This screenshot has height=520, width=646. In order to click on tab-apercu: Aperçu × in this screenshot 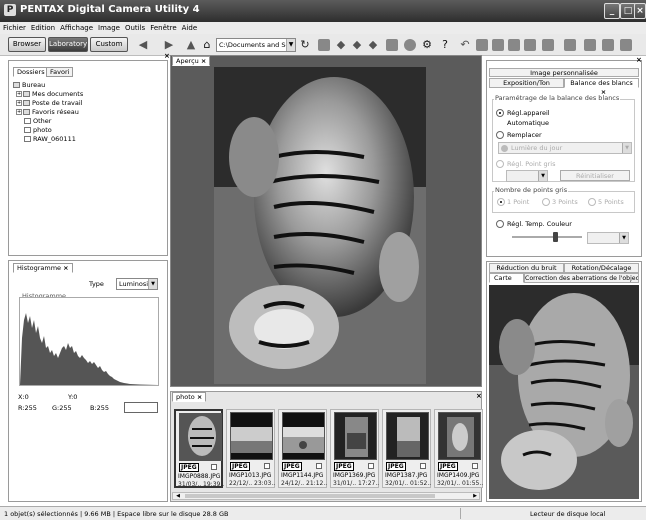, I will do `click(191, 61)`.